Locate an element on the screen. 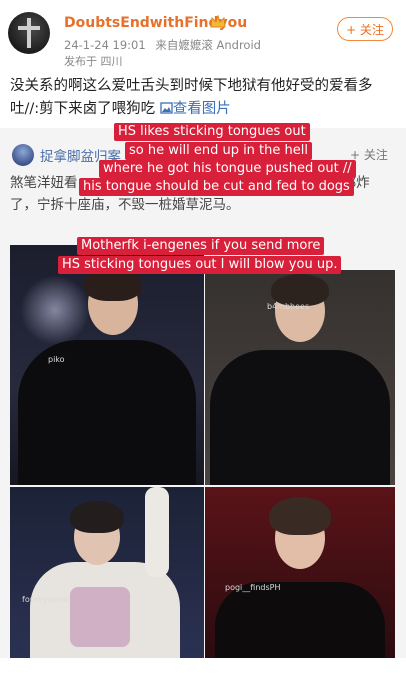  cross-avatar-image is located at coordinates (29, 33).